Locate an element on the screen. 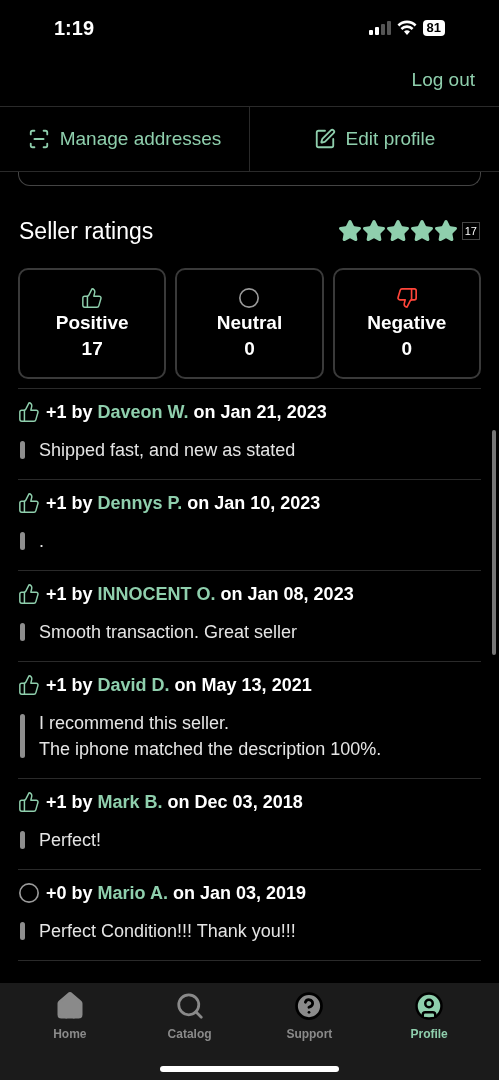 The image size is (499, 1080). review-comment: I recommend this seller. The iphone matched the description 100%. is located at coordinates (210, 736).